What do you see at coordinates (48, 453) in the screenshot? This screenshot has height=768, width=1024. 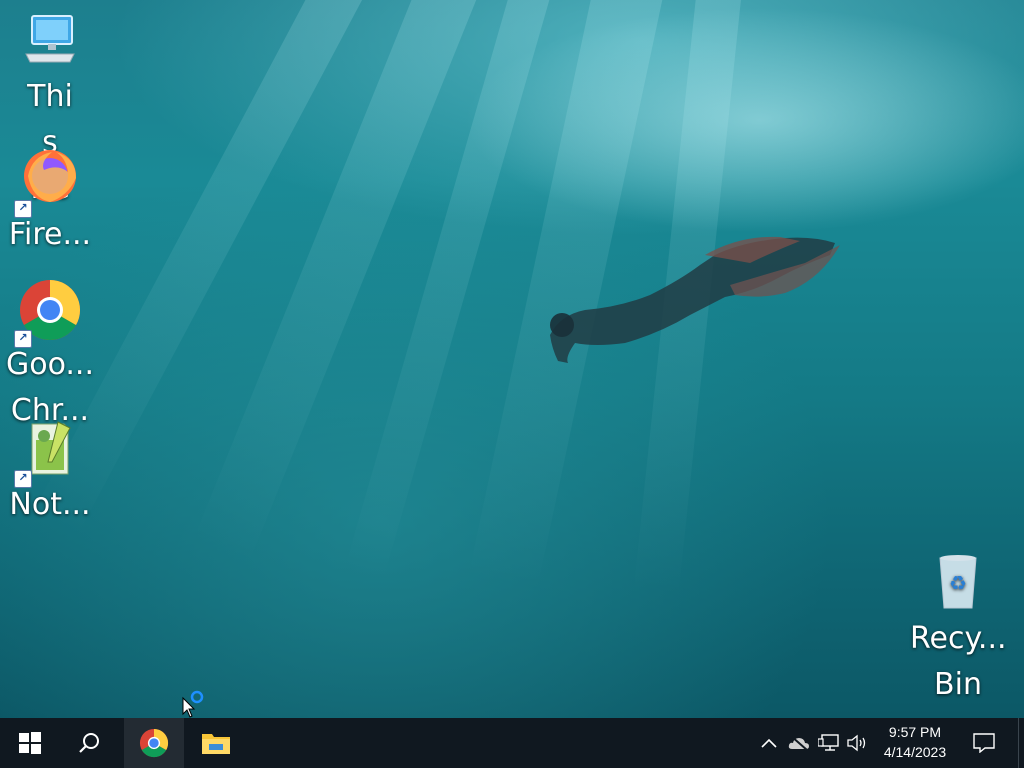 I see `notepadpp-icon: ↗` at bounding box center [48, 453].